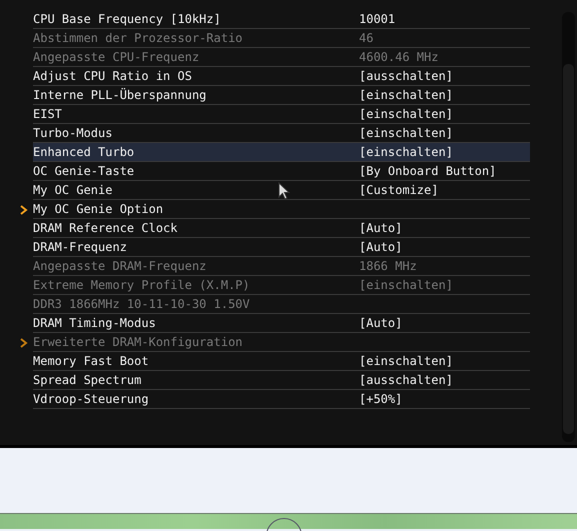 The width and height of the screenshot is (577, 531). Describe the element at coordinates (281, 19) in the screenshot. I see `setting-row: CPU Base Frequency [10kHz] 10001` at that location.